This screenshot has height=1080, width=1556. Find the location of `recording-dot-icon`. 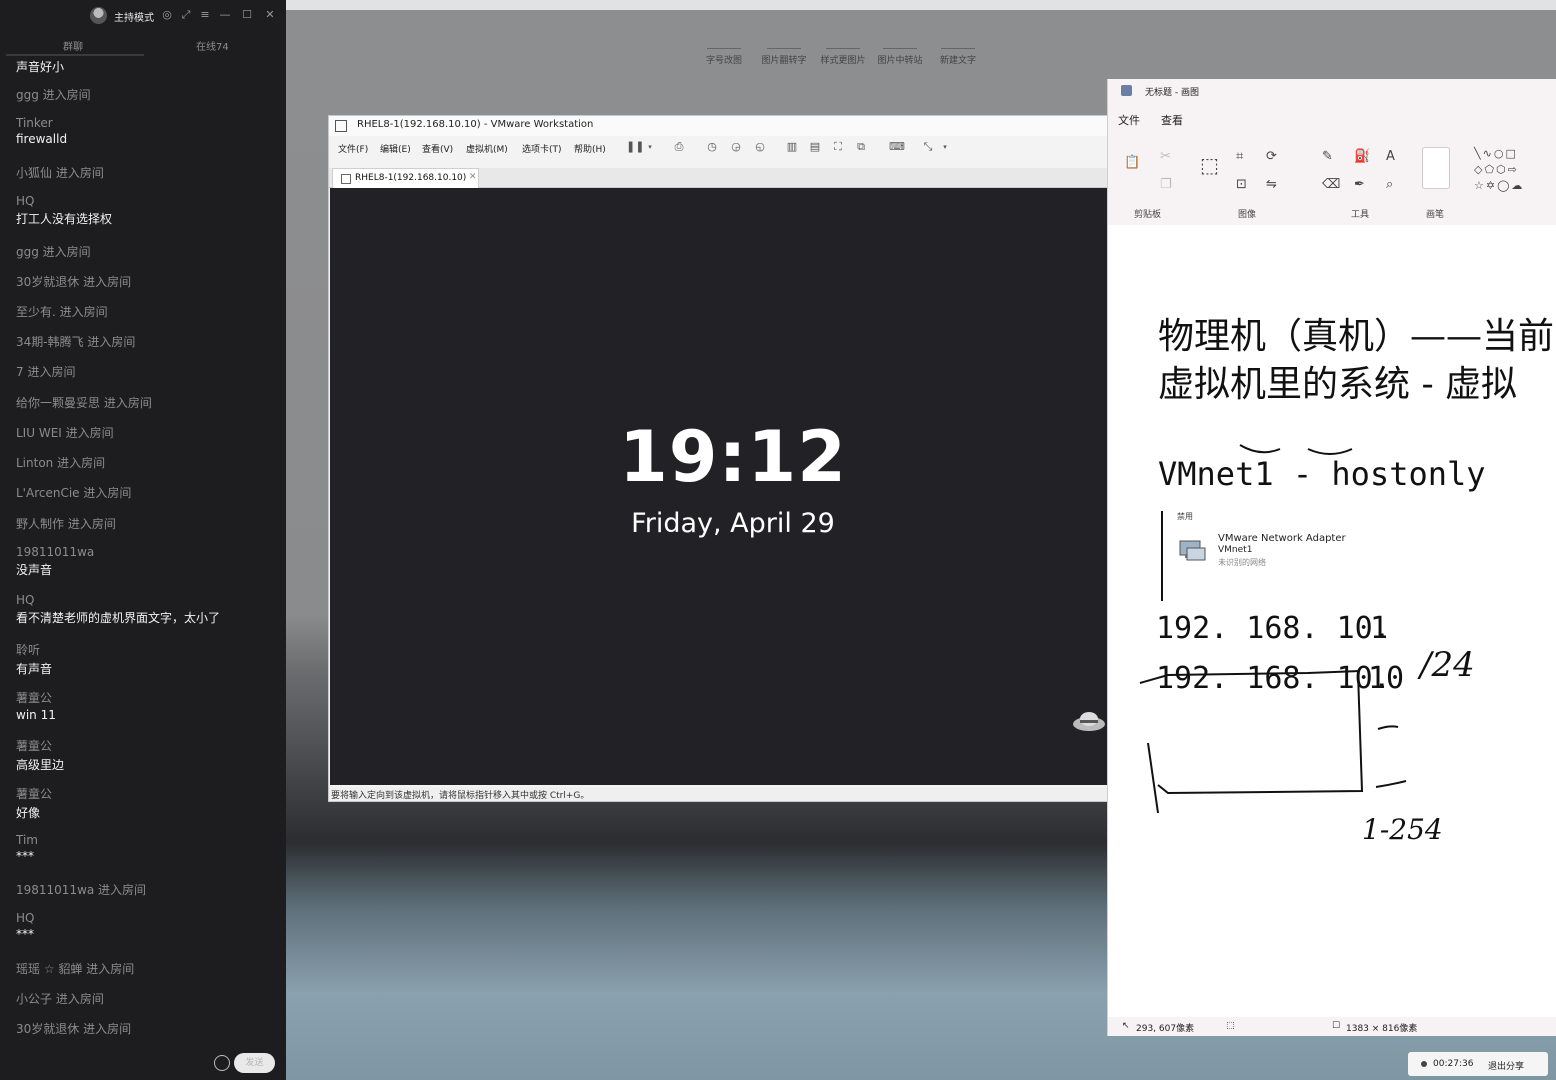

recording-dot-icon is located at coordinates (1424, 1064).